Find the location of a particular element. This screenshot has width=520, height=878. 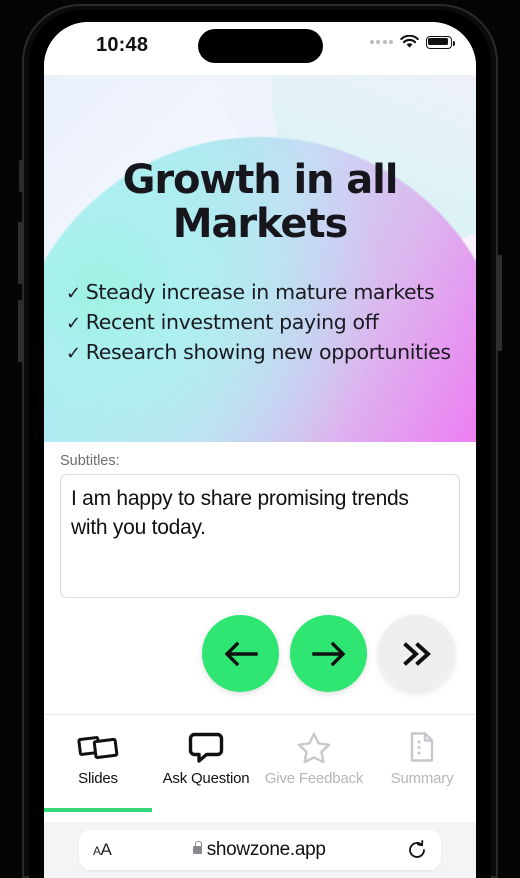

mute-switch-button is located at coordinates (21, 176).